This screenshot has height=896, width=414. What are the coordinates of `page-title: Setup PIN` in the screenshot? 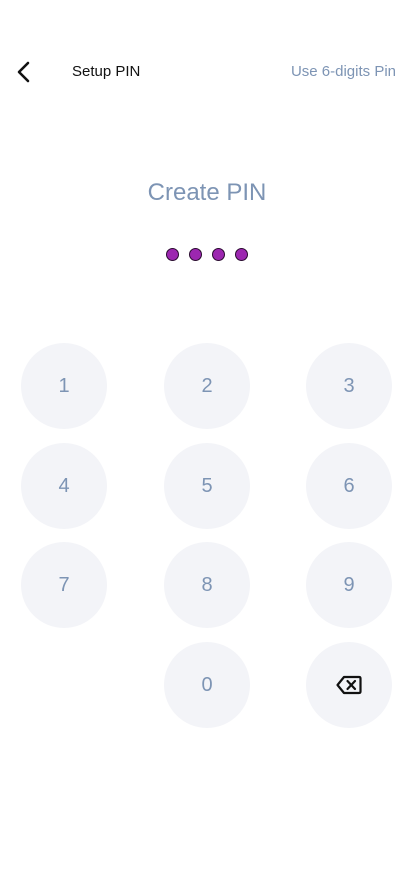 It's located at (106, 71).